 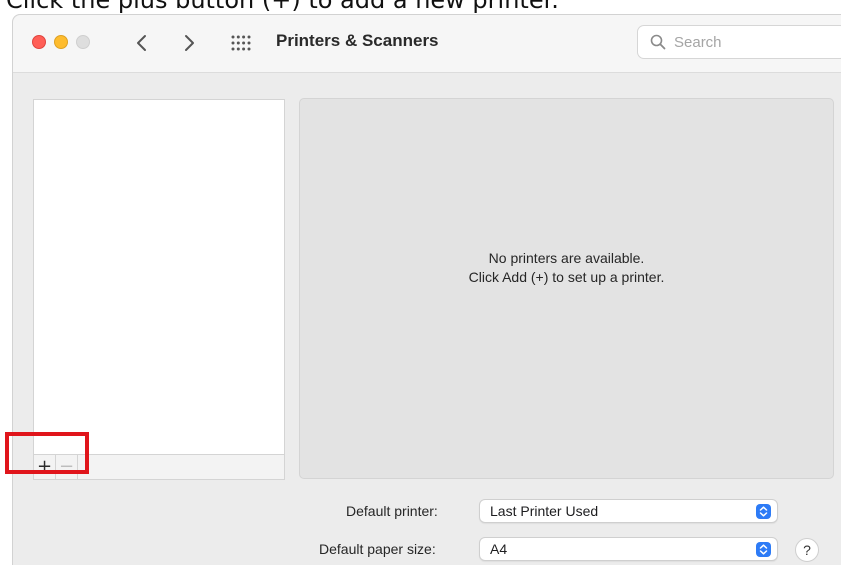 I want to click on empty-state-line1: No printers are available., so click(x=566, y=258).